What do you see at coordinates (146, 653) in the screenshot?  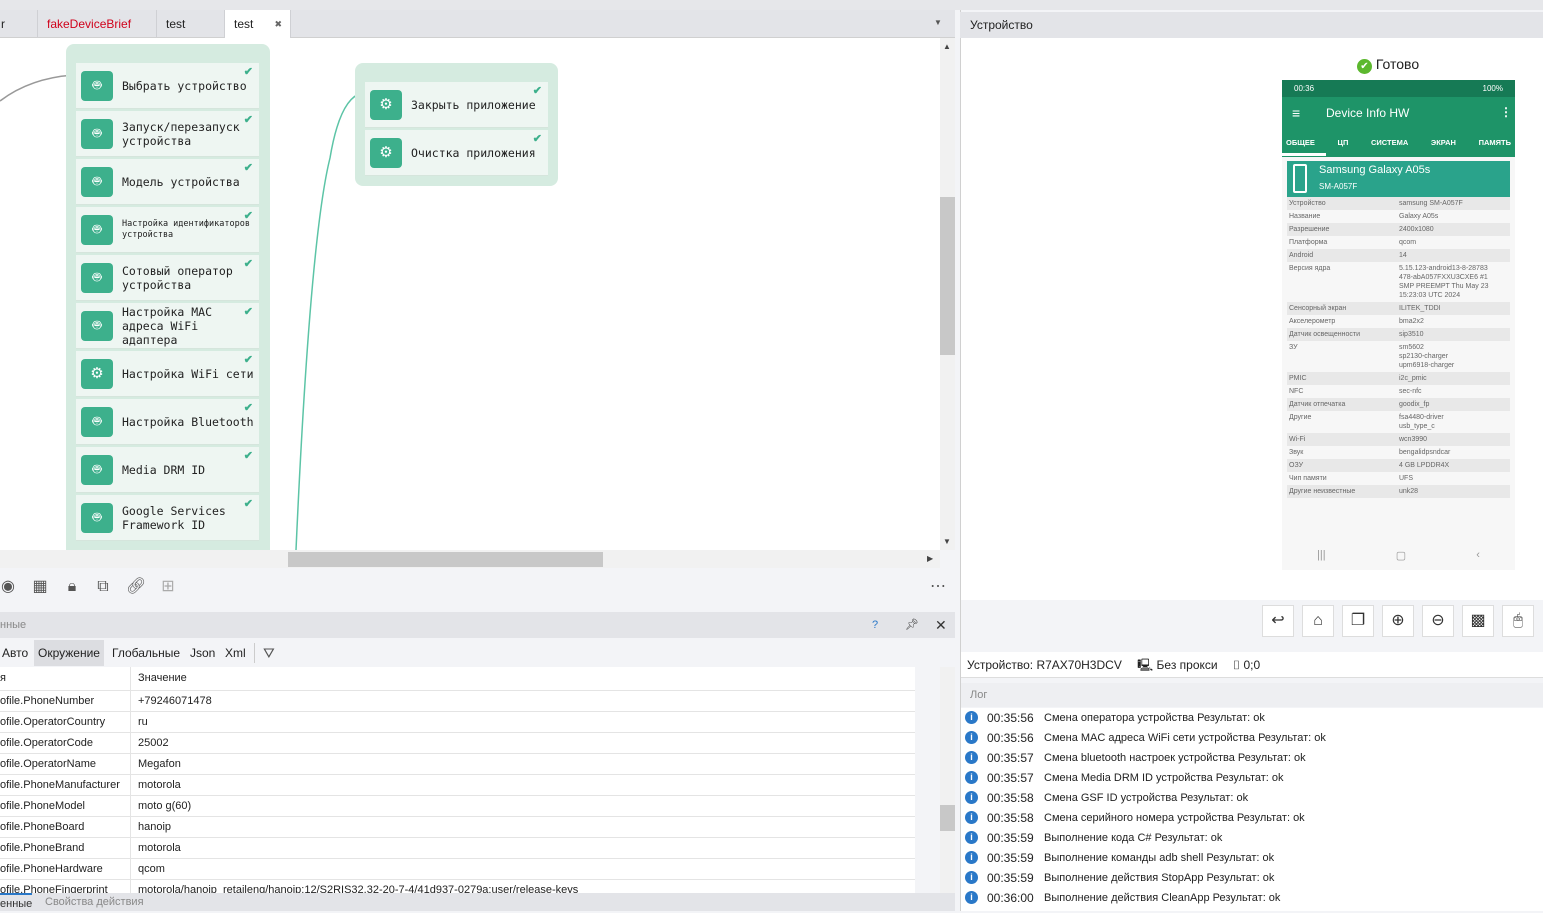 I see `variables-tab: Глобальные` at bounding box center [146, 653].